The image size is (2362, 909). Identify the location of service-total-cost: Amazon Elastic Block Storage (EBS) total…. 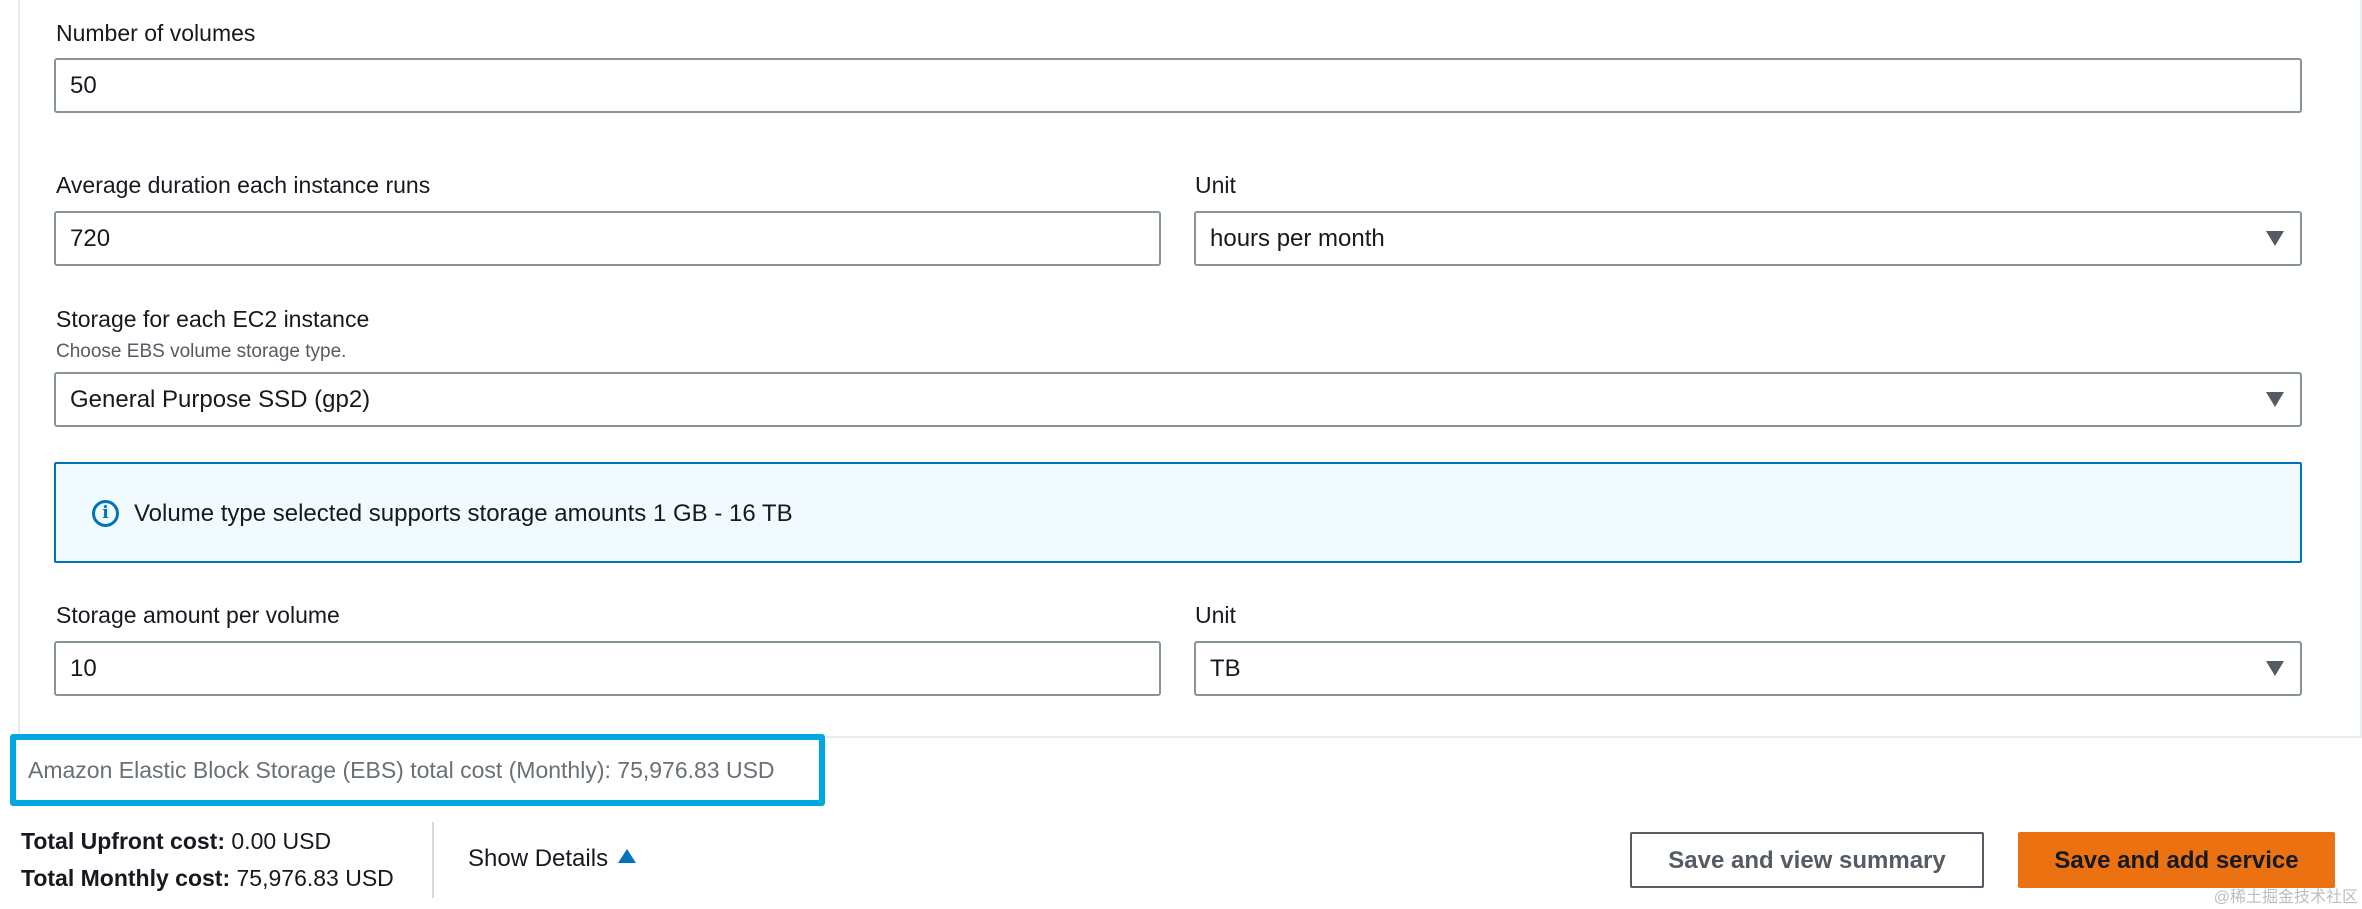
(401, 770).